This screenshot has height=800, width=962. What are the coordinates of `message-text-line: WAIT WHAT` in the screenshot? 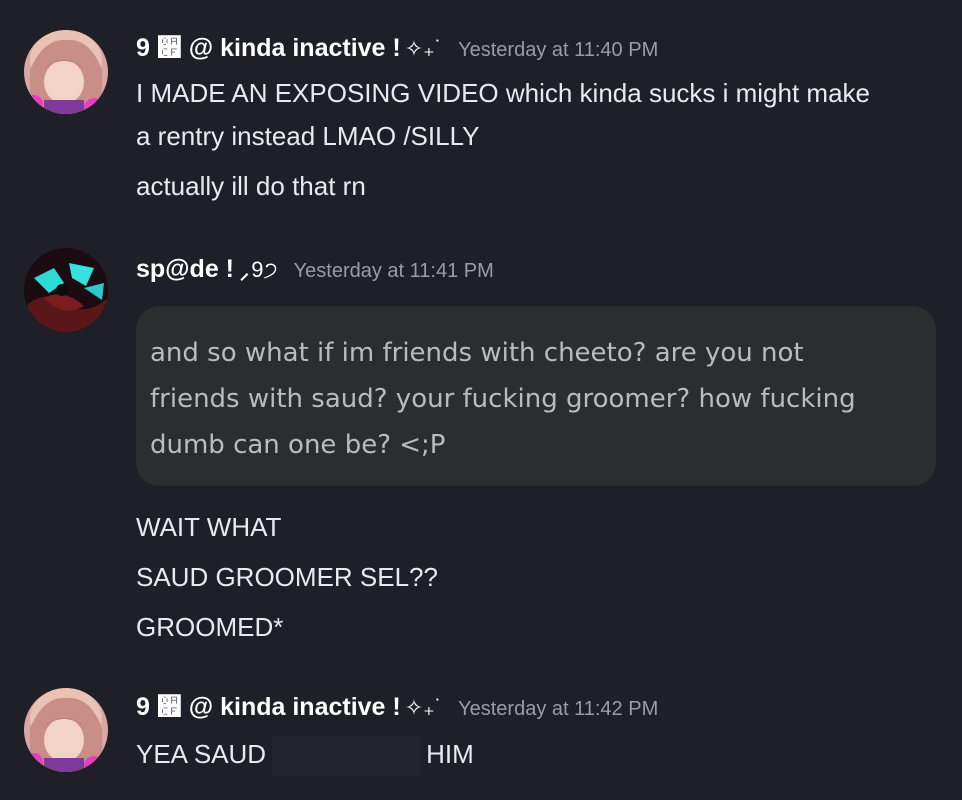 It's located at (209, 527).